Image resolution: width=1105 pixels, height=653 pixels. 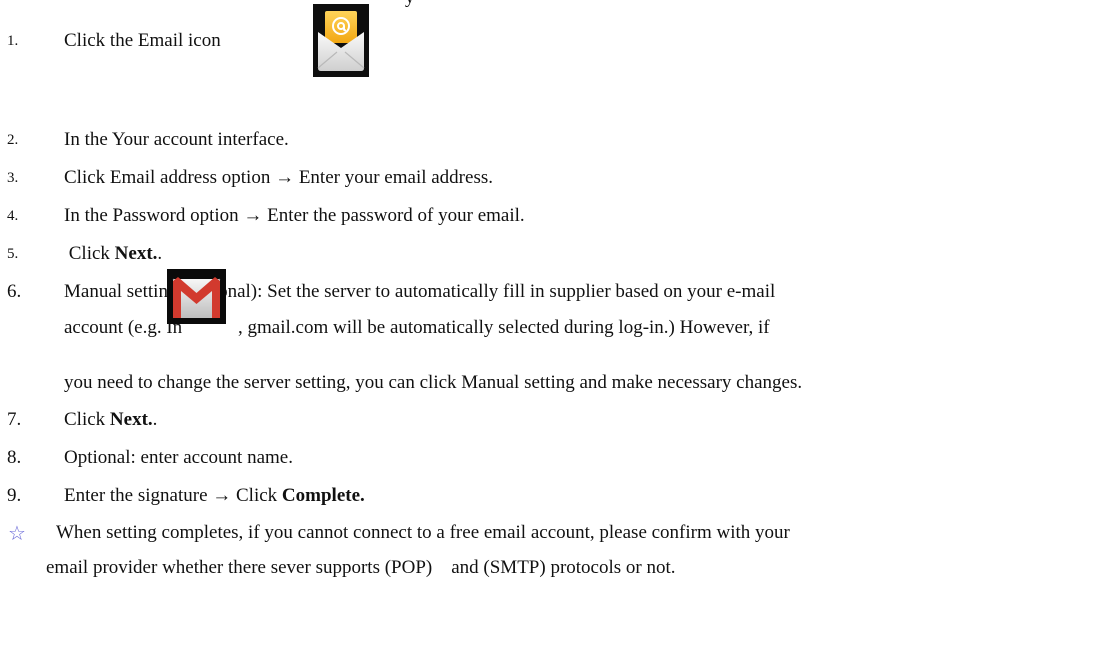 What do you see at coordinates (14, 291) in the screenshot?
I see `step-number: 6.` at bounding box center [14, 291].